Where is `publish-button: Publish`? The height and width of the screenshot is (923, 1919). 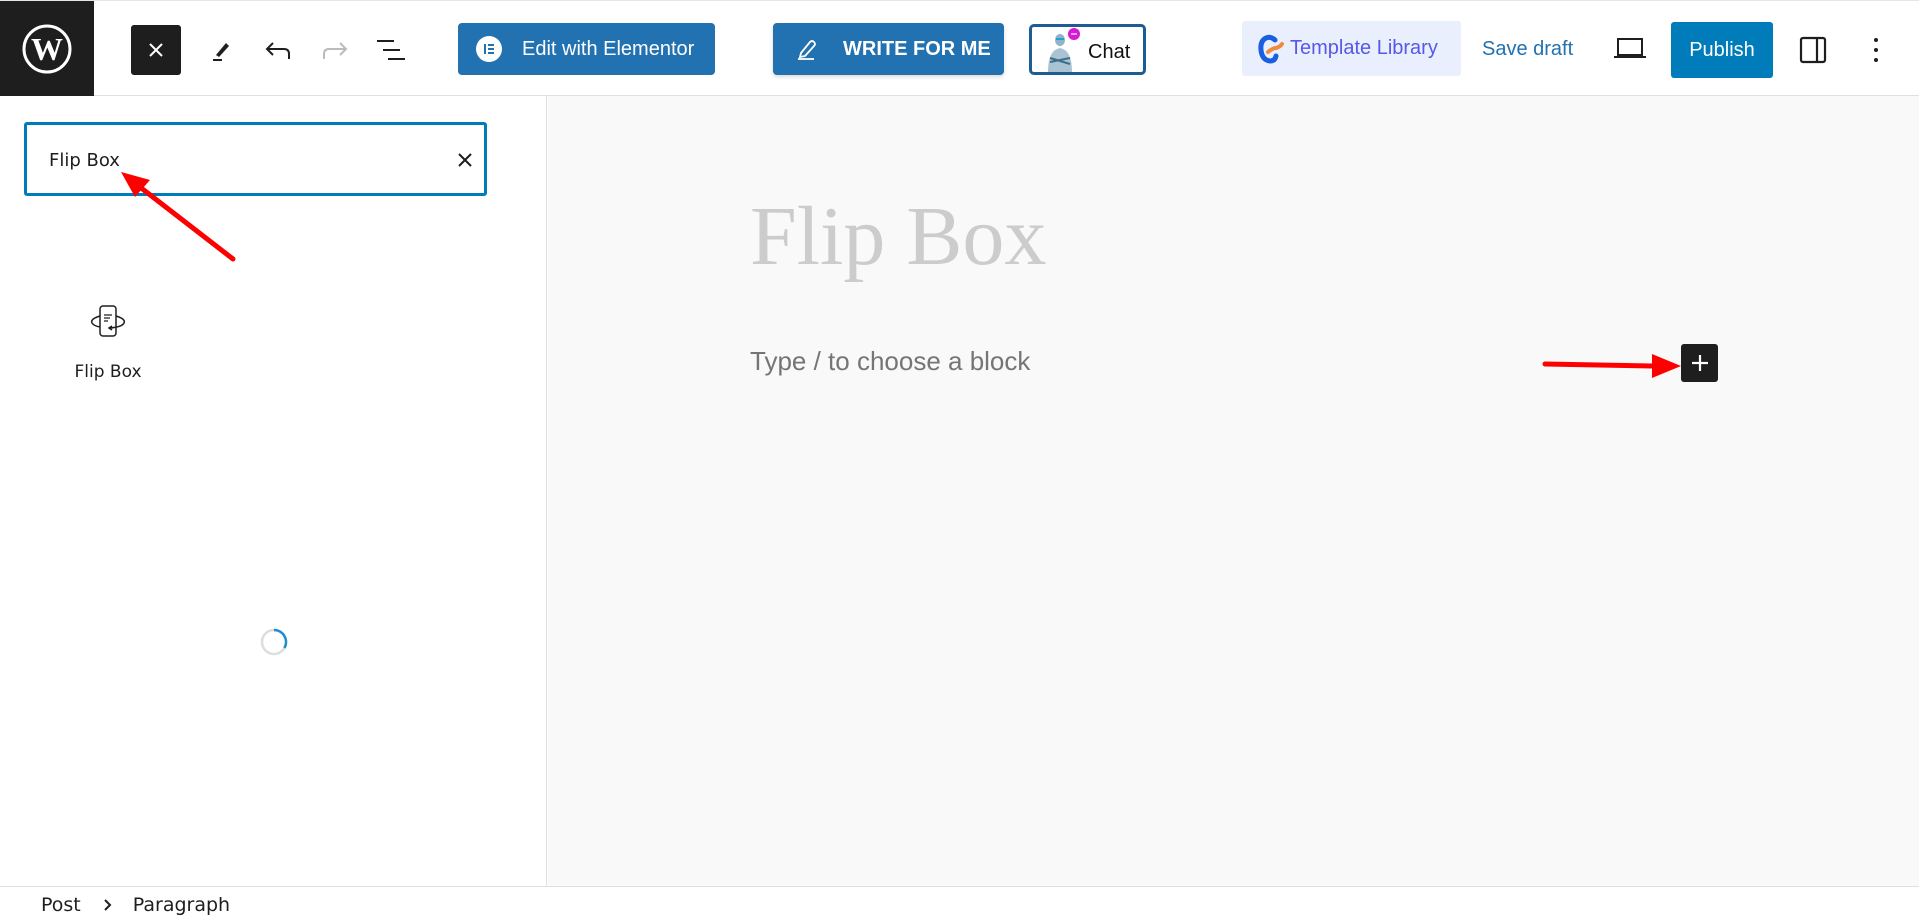 publish-button: Publish is located at coordinates (1722, 50).